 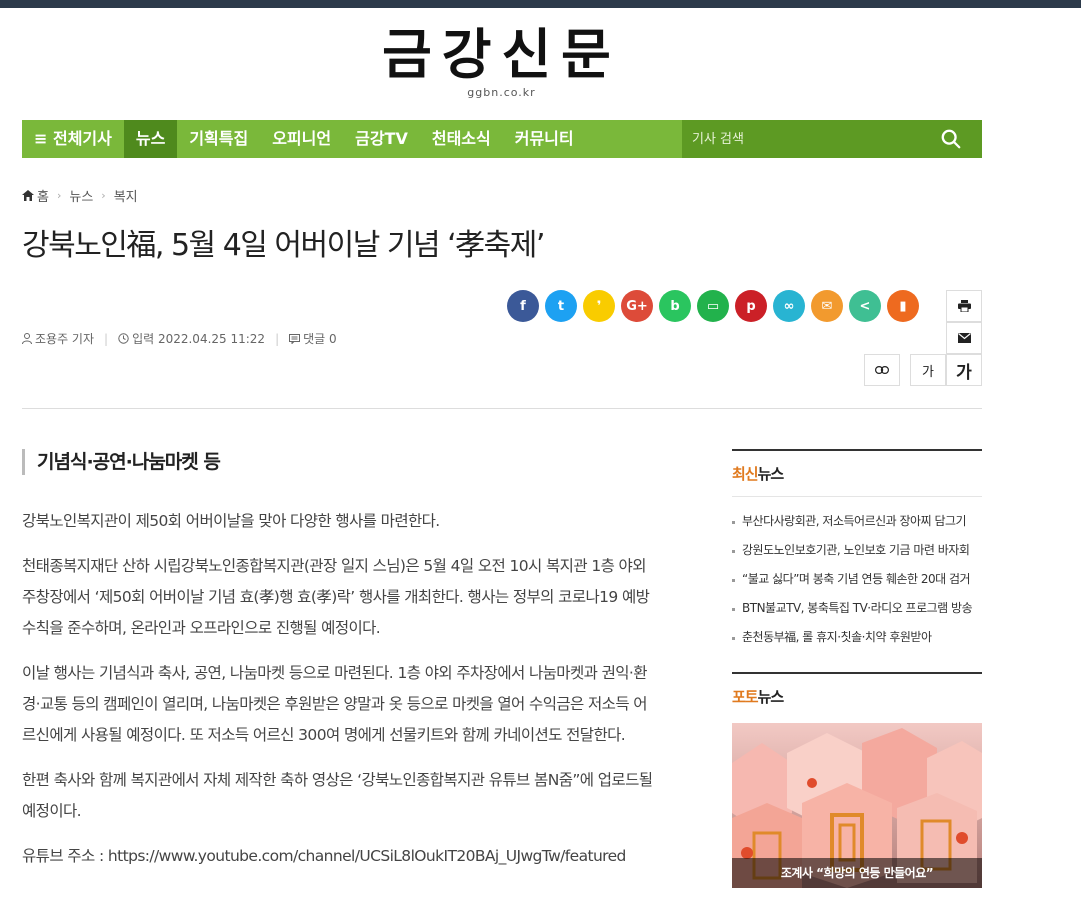 What do you see at coordinates (928, 370) in the screenshot?
I see `font-size-decrease-button: 가` at bounding box center [928, 370].